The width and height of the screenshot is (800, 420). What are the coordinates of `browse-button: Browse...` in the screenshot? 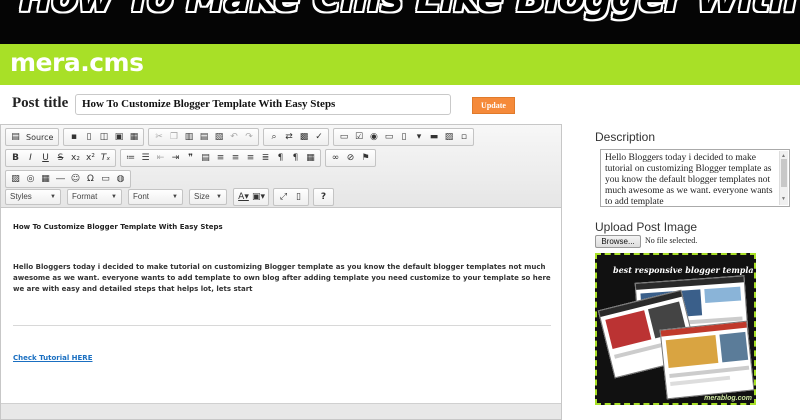 It's located at (618, 241).